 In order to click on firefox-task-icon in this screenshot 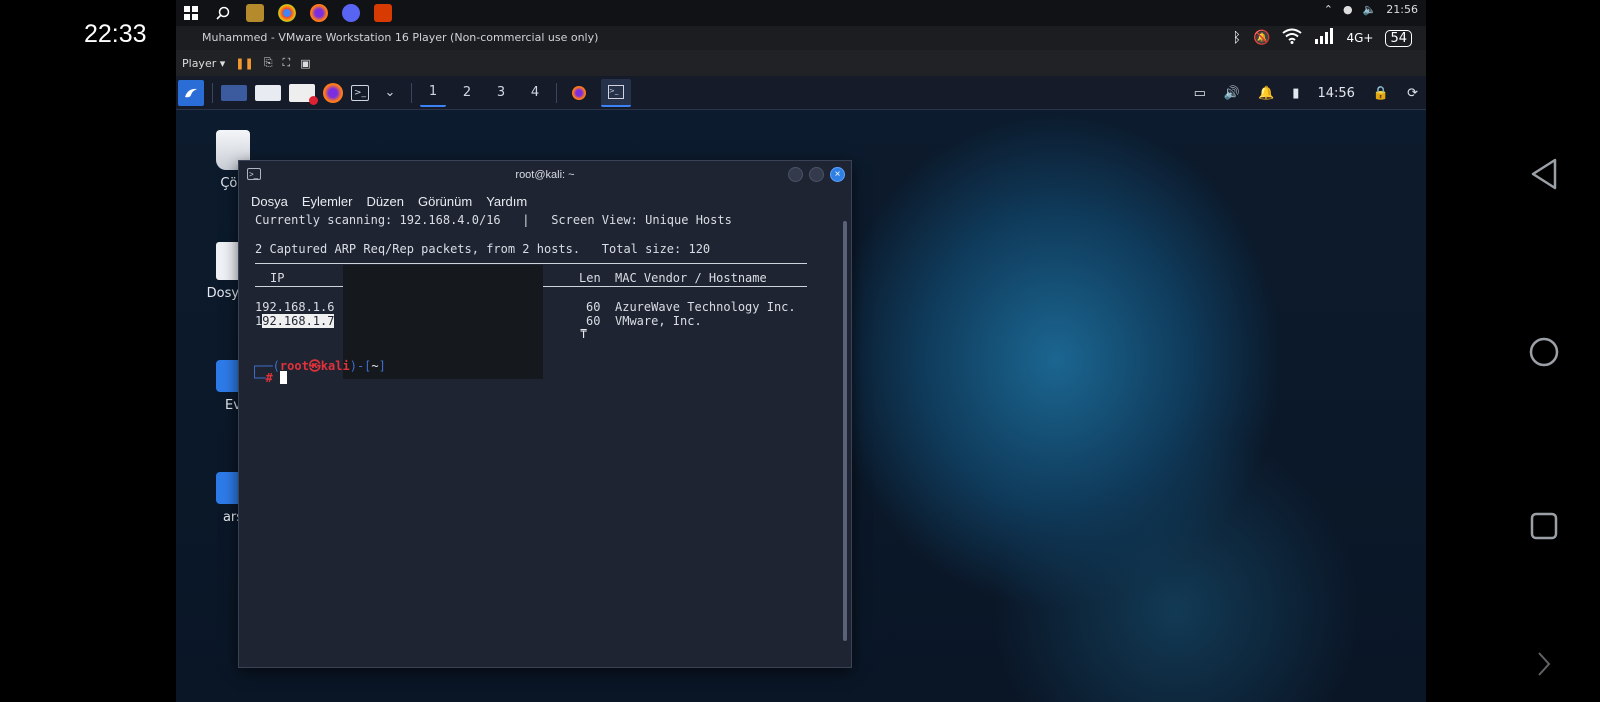, I will do `click(579, 93)`.